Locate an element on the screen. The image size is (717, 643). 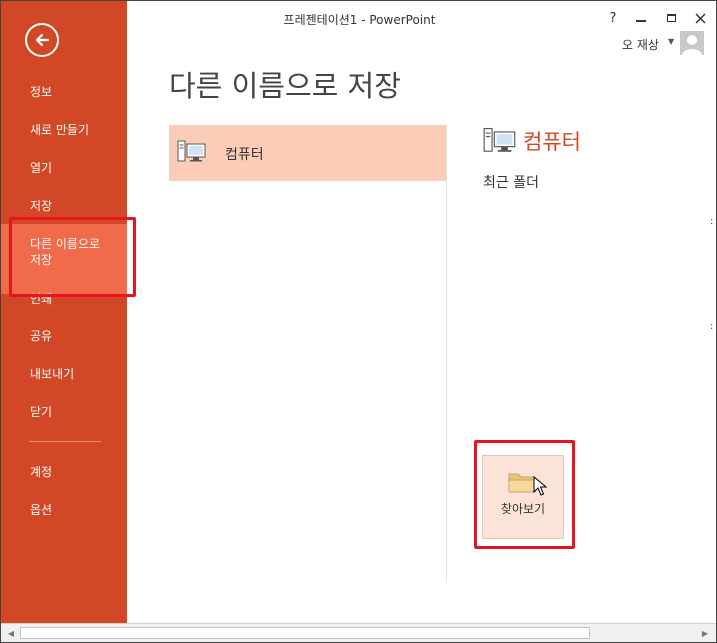
help-button: ? is located at coordinates (613, 18).